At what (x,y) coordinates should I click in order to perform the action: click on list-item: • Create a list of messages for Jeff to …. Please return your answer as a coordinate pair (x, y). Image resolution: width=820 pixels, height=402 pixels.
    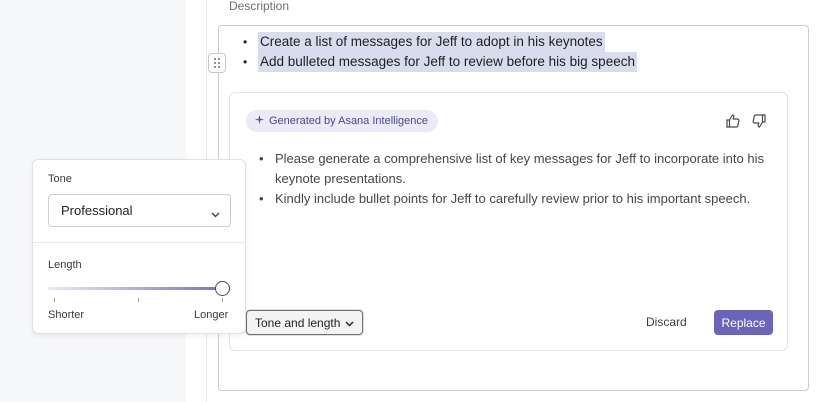
    Looking at the image, I should click on (440, 42).